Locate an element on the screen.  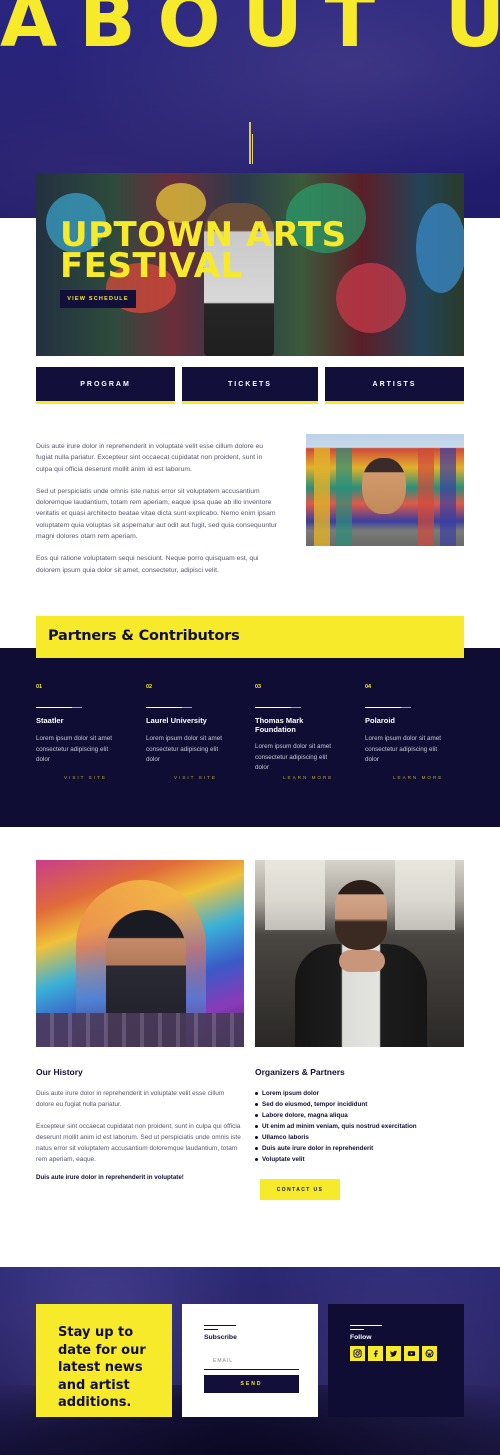
partner-name: Laurel University is located at coordinates (176, 720).